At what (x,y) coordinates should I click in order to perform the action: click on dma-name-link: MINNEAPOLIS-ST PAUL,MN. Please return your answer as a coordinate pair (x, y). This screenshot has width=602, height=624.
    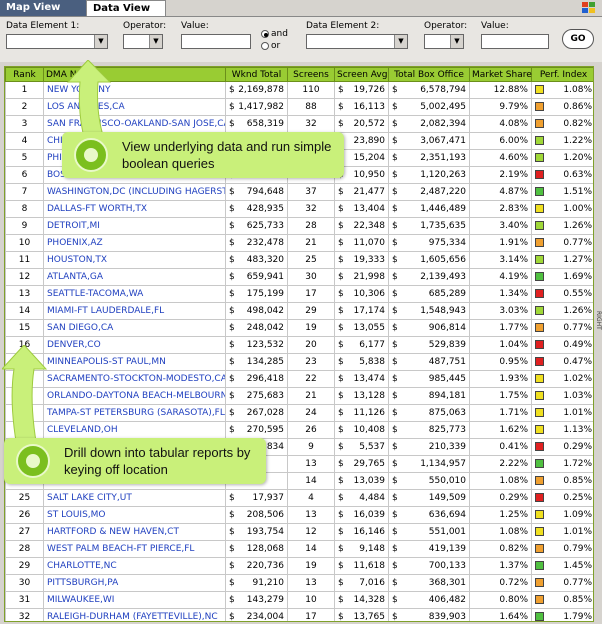
    Looking at the image, I should click on (134, 362).